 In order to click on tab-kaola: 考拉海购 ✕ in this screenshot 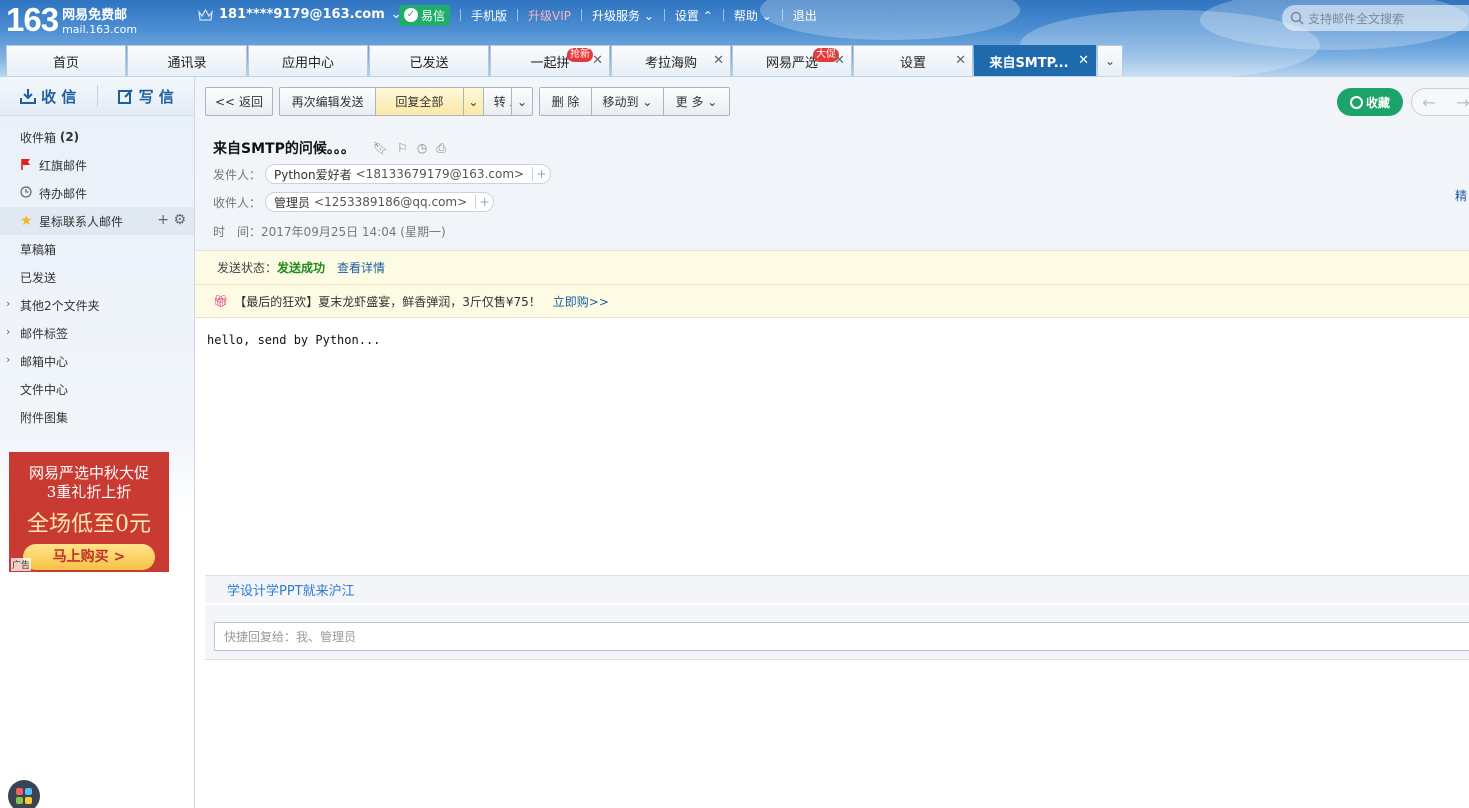, I will do `click(671, 60)`.